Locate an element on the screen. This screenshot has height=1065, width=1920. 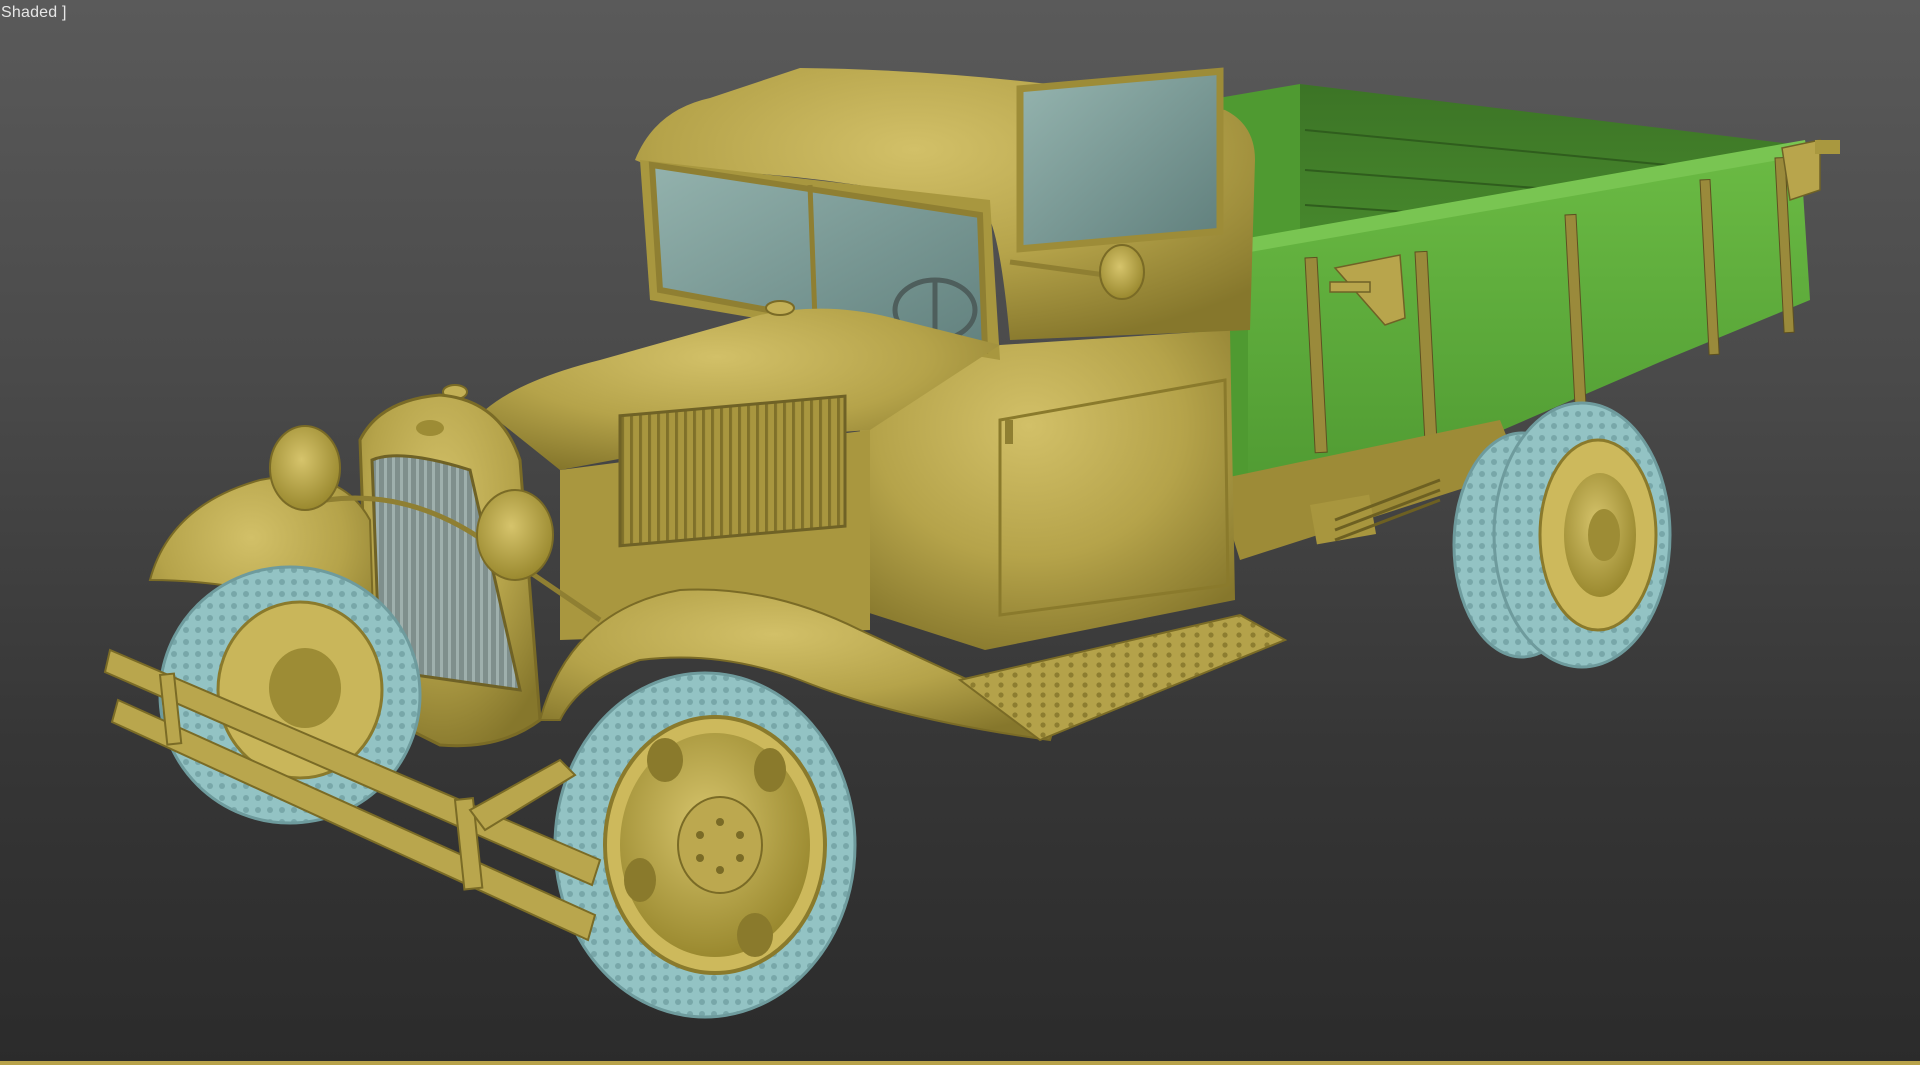
hood-louvers is located at coordinates (732, 471).